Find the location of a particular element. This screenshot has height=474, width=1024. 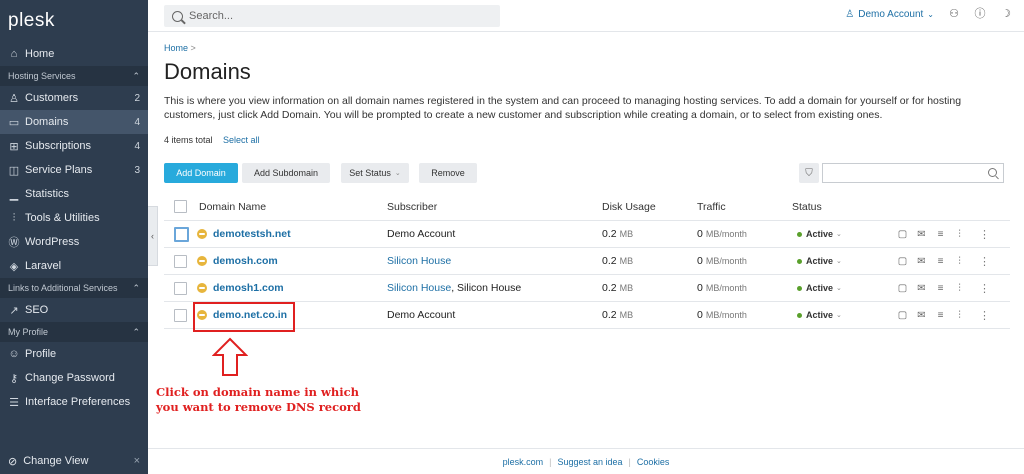

sidebar-item-interface-preferences: ☰ Interface Preferences is located at coordinates (74, 402).